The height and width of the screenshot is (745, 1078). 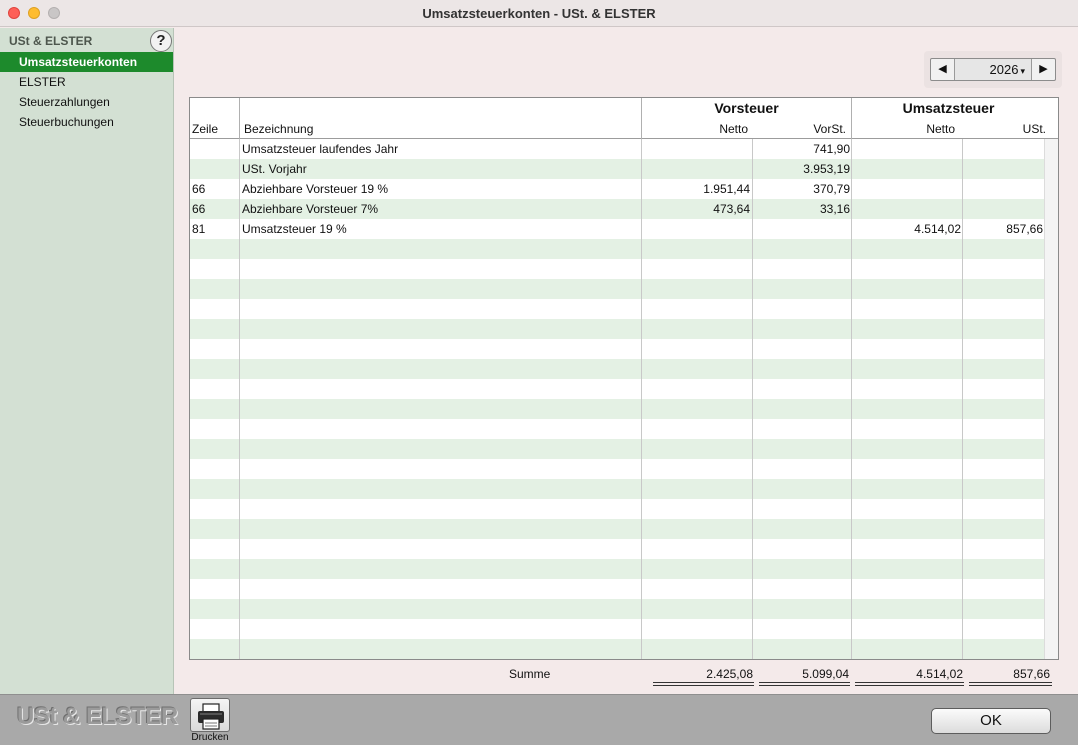 I want to click on cell-bezeichnung: Abziehbare Vorsteuer 19 %, so click(x=315, y=189).